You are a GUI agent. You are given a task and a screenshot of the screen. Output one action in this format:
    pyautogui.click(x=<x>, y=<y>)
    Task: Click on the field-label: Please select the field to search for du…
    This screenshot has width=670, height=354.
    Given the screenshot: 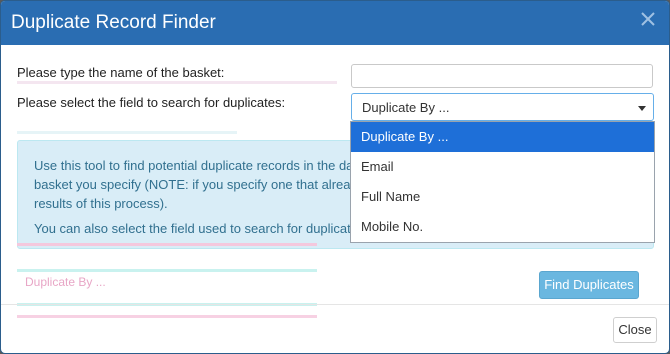 What is the action you would take?
    pyautogui.click(x=151, y=102)
    